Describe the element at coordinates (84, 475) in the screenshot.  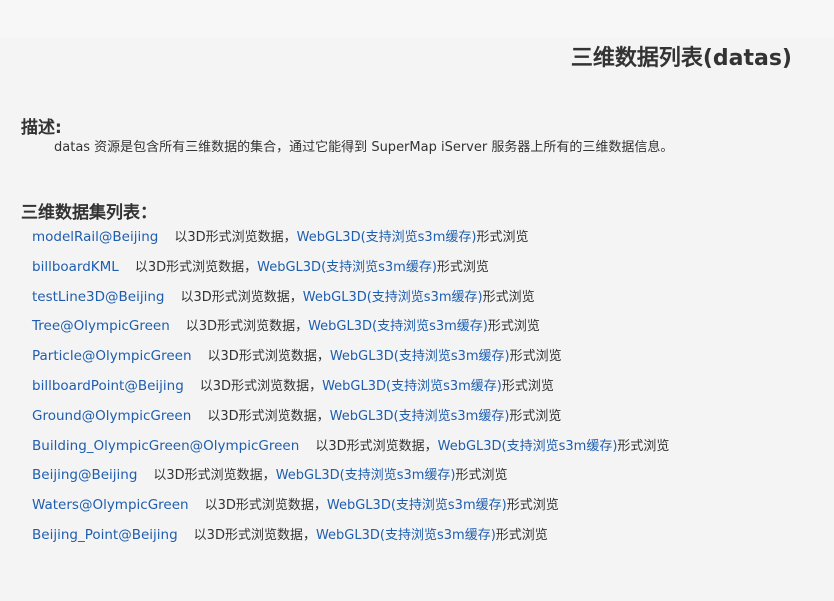
I see `dataset-link: Beijing@Beijing` at that location.